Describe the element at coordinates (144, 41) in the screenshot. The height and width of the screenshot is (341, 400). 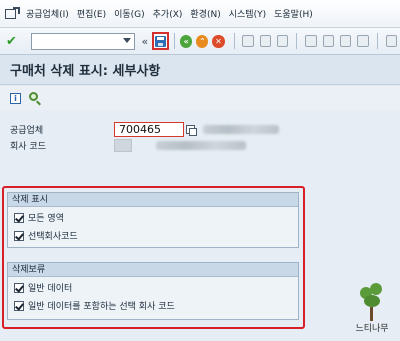
I see `collapse-command-icon: «` at that location.